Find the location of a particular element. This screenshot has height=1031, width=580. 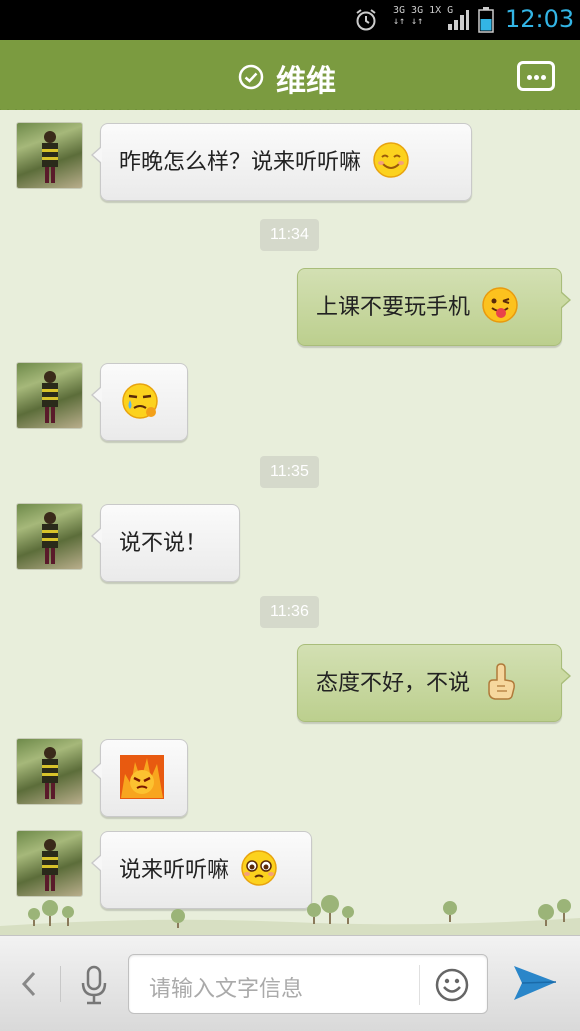

send-arrow-icon is located at coordinates (535, 983).